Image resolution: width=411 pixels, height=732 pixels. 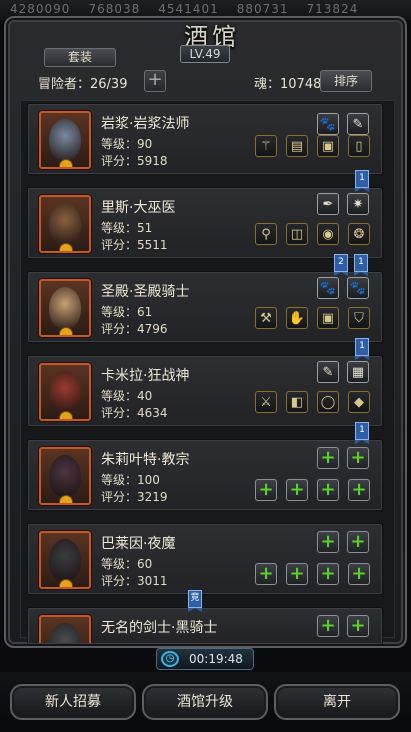 What do you see at coordinates (358, 372) in the screenshot?
I see `card-icon: ▦` at bounding box center [358, 372].